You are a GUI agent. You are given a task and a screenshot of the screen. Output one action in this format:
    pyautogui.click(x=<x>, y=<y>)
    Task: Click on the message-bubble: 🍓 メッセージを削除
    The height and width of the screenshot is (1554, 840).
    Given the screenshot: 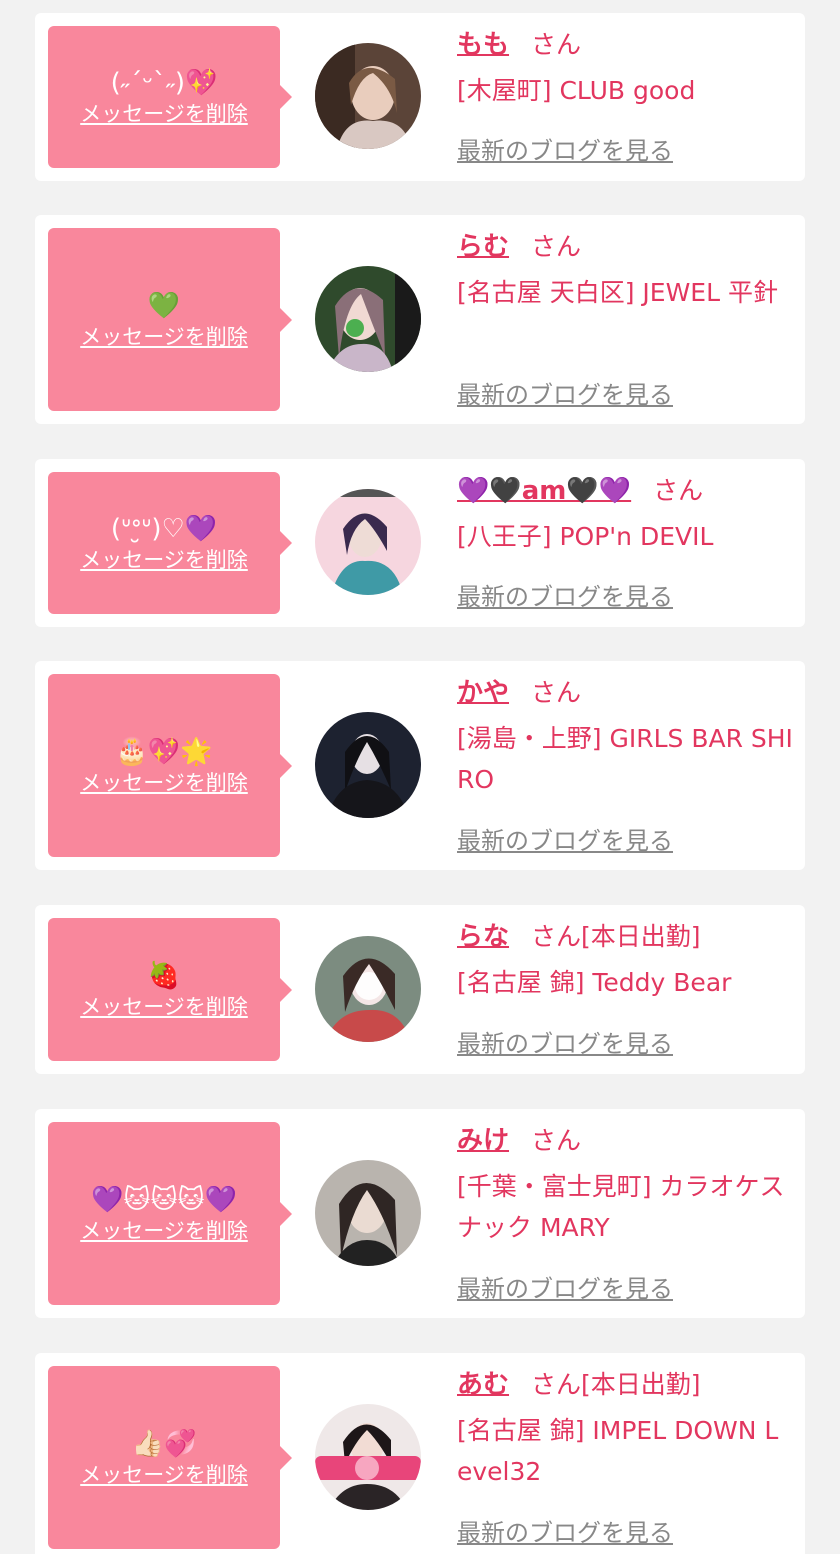 What is the action you would take?
    pyautogui.click(x=170, y=989)
    